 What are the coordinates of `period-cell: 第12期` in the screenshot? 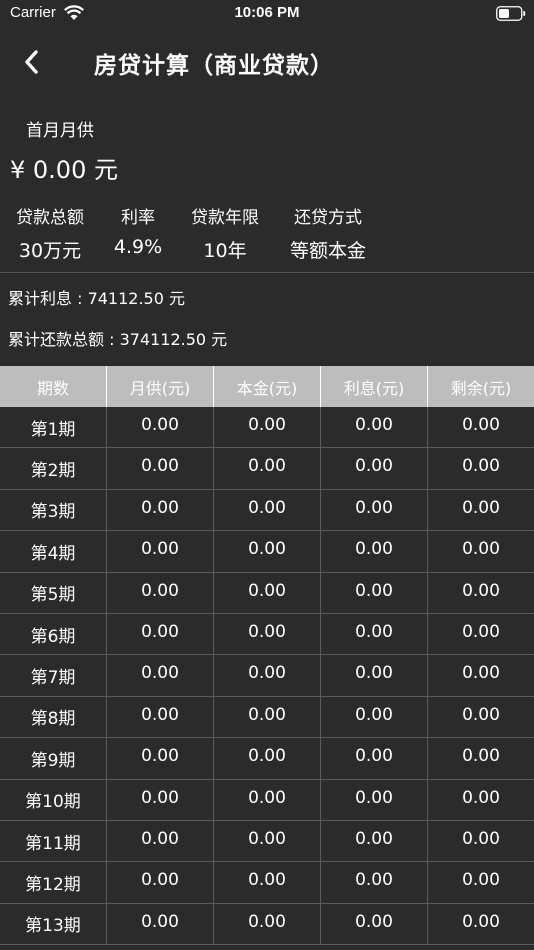 It's located at (53, 882).